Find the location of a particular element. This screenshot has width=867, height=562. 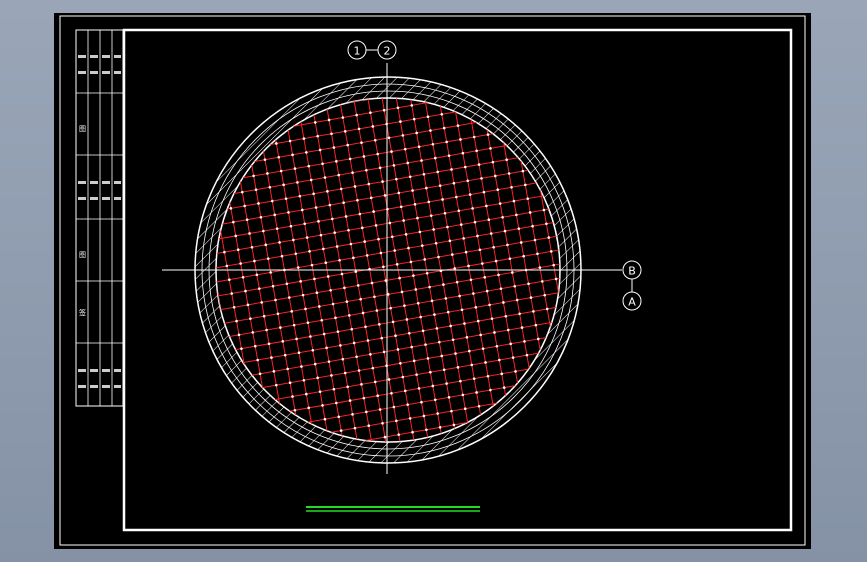

axis-bubble-2: 2 is located at coordinates (387, 50).